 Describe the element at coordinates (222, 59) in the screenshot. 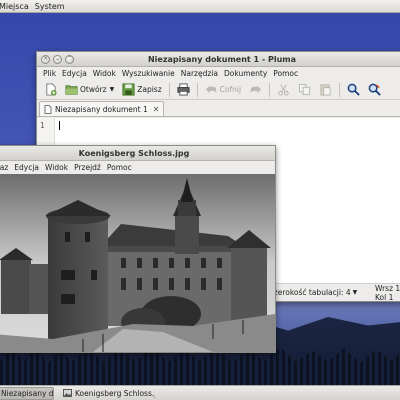

I see `window-title: Niezapisany dokument 1 - Pluma` at that location.